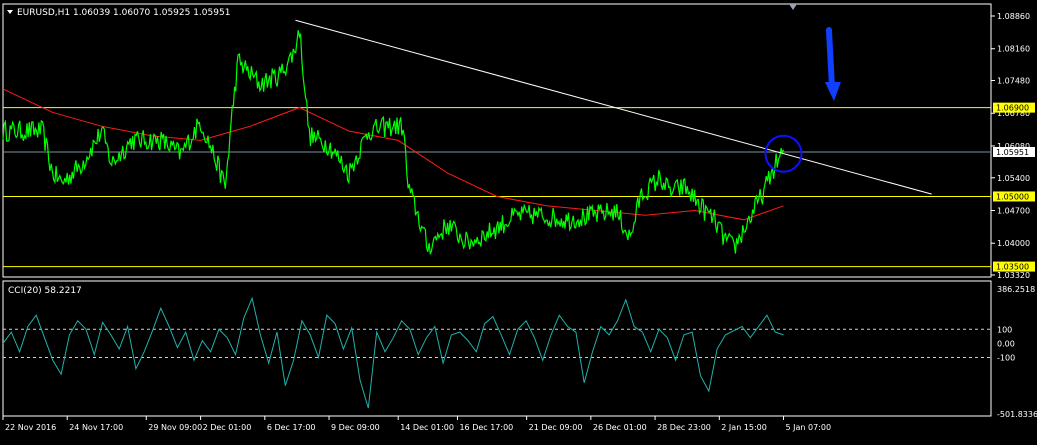 Image resolution: width=1037 pixels, height=445 pixels. What do you see at coordinates (1013, 178) in the screenshot?
I see `price-tick-label-5: 1.05400` at bounding box center [1013, 178].